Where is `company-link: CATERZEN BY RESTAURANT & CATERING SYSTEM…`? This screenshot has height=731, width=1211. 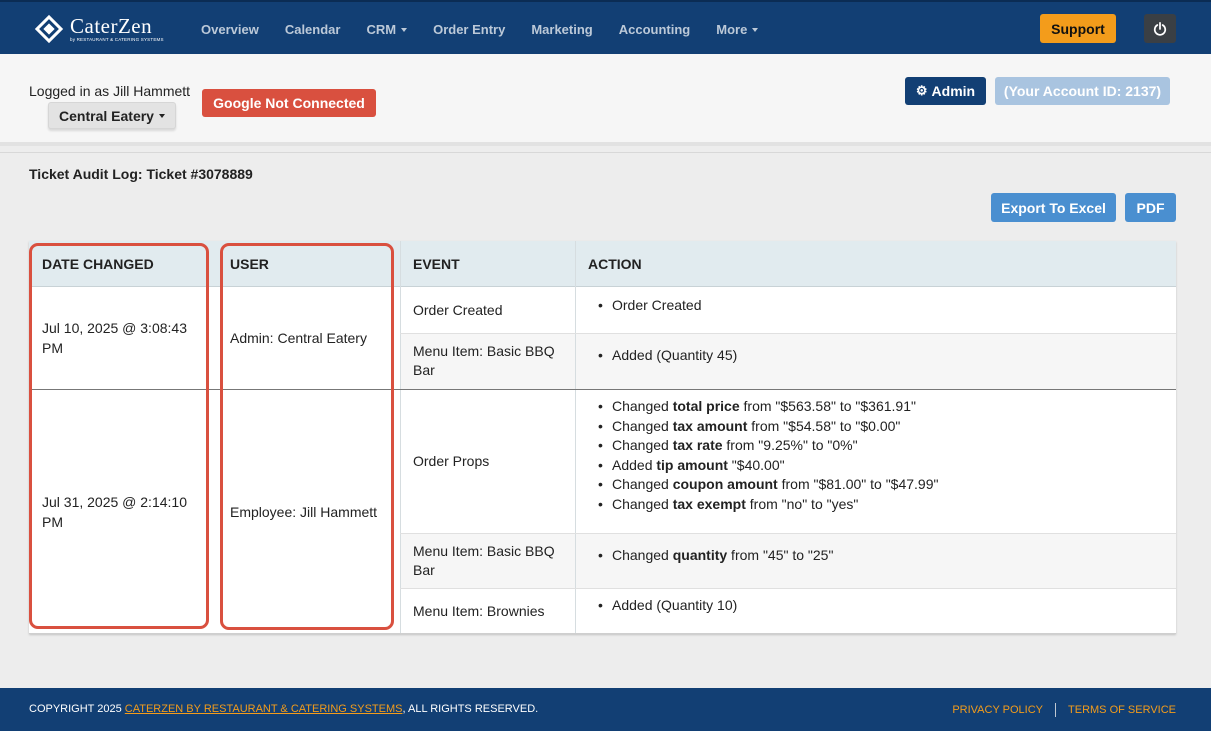
company-link: CATERZEN BY RESTAURANT & CATERING SYSTEM… is located at coordinates (264, 709).